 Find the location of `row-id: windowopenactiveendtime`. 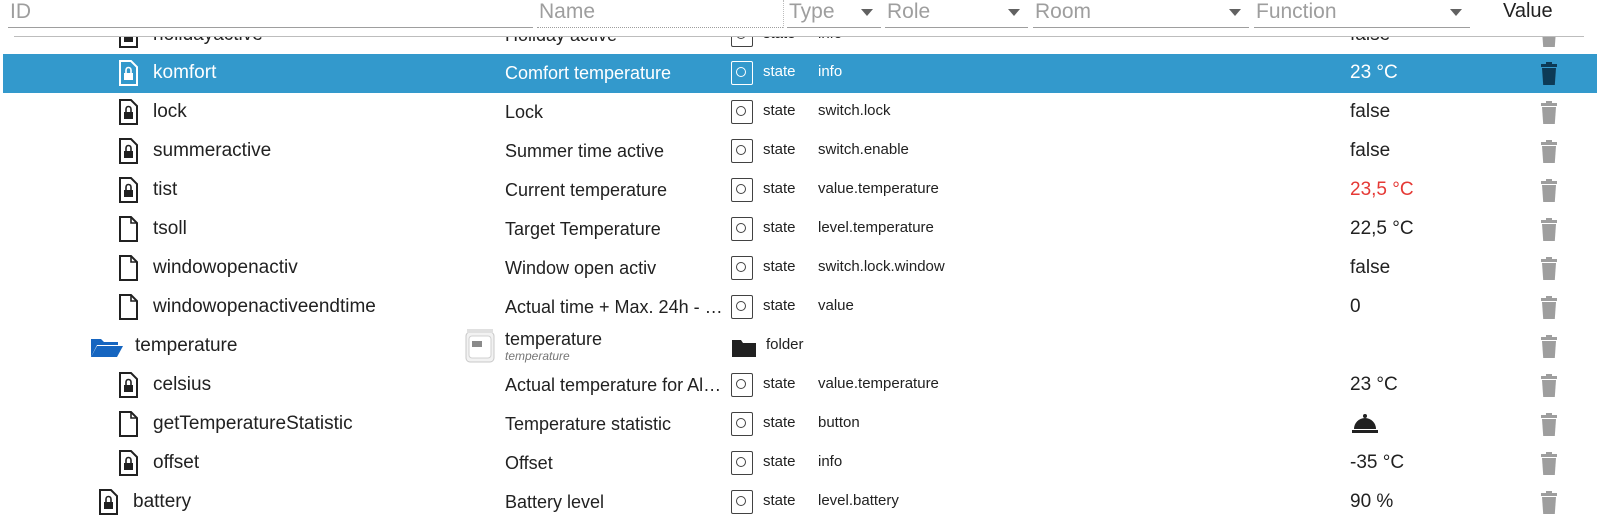

row-id: windowopenactiveendtime is located at coordinates (264, 306).